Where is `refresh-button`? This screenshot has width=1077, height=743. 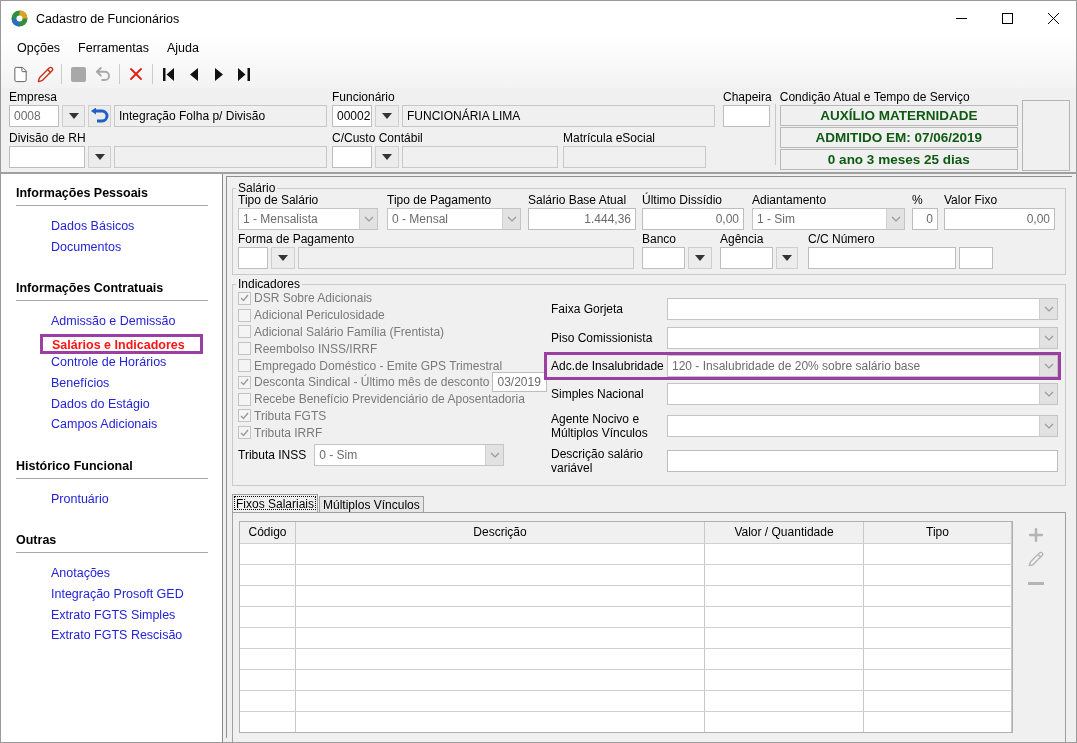
refresh-button is located at coordinates (99, 116).